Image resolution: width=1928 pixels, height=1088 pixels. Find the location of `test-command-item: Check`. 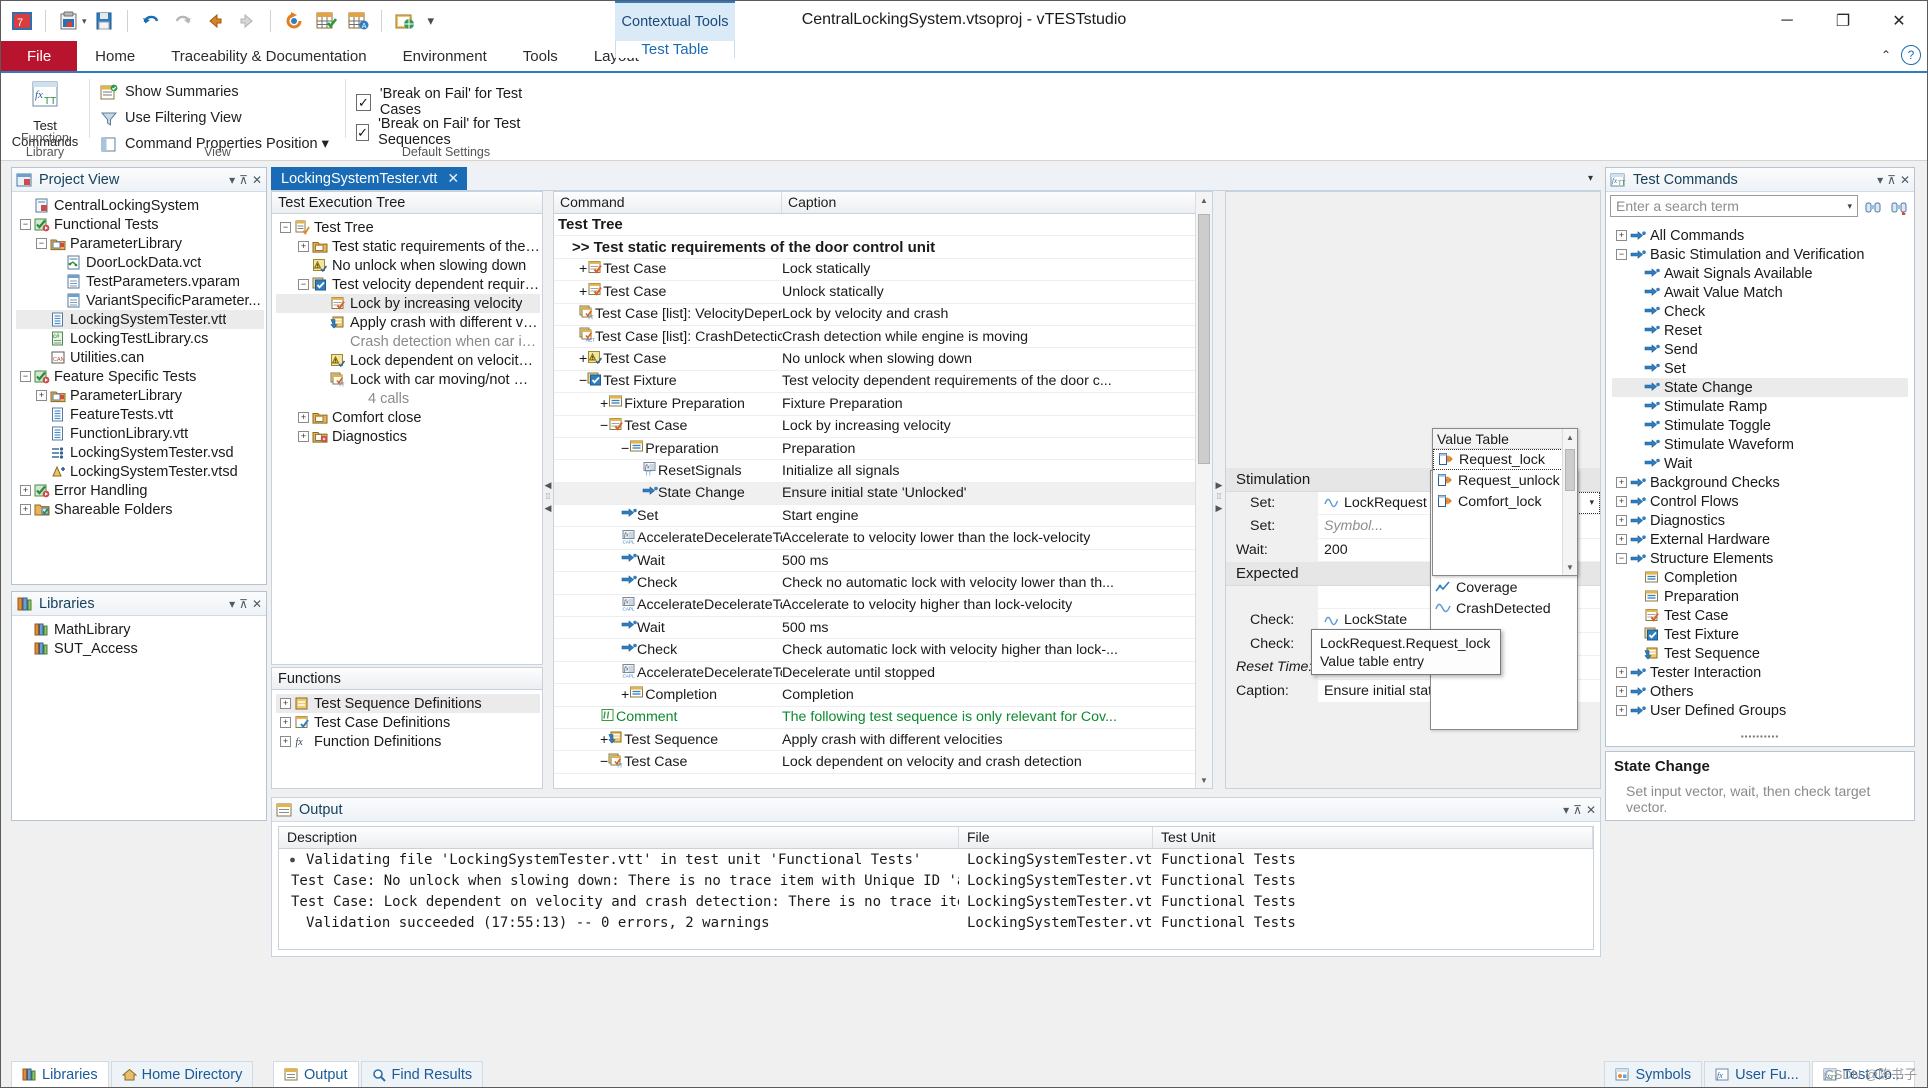

test-command-item: Check is located at coordinates (1760, 311).